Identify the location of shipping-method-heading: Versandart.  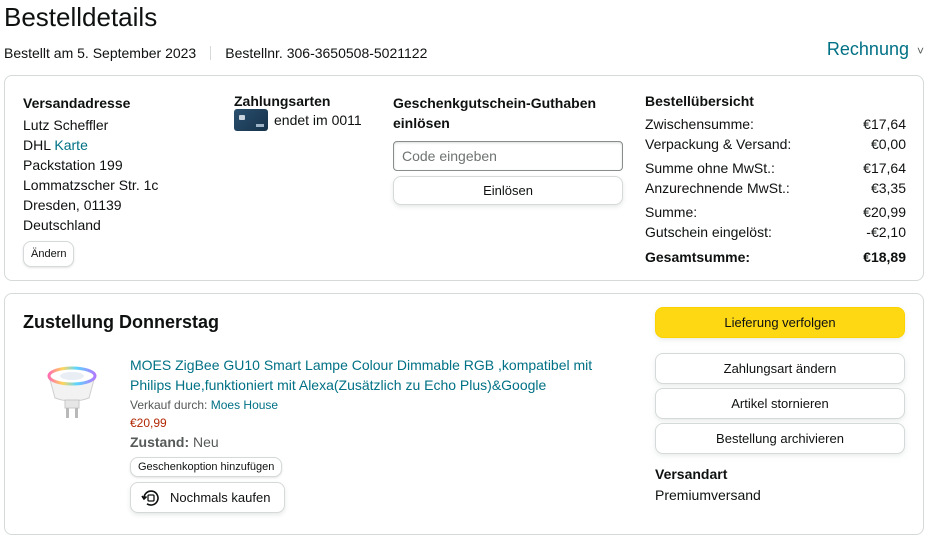
(691, 474).